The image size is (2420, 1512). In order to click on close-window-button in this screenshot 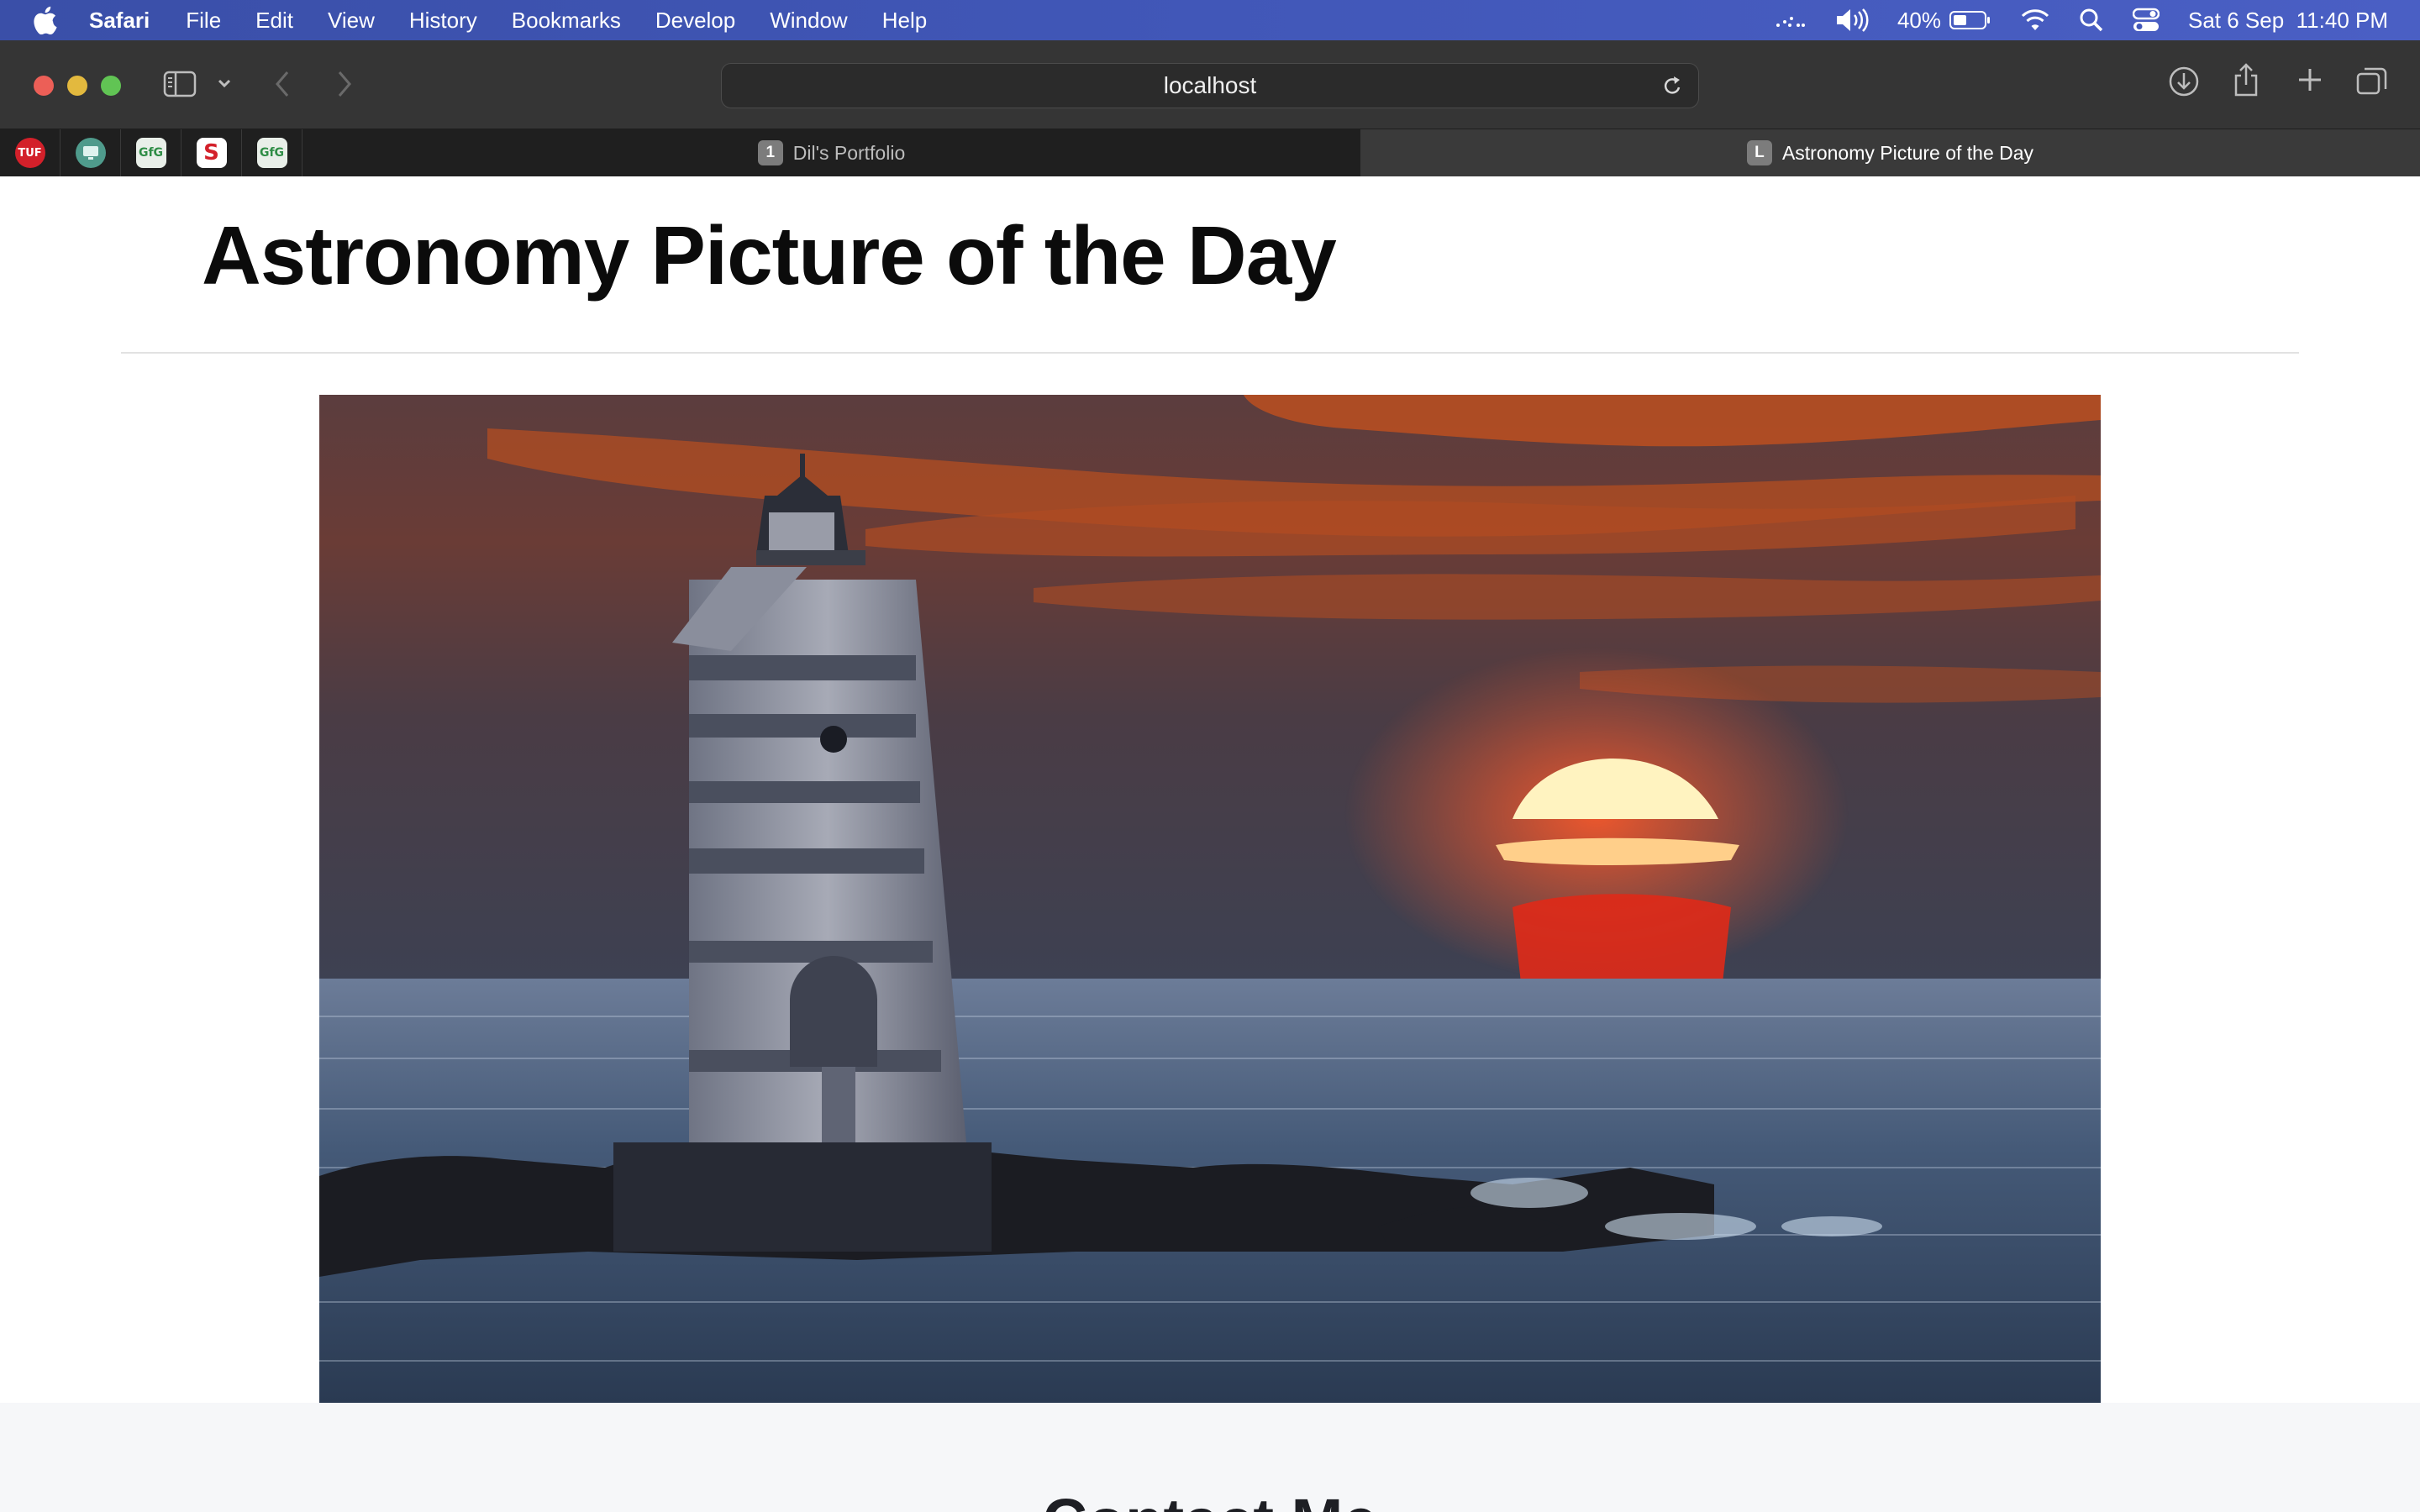, I will do `click(44, 86)`.